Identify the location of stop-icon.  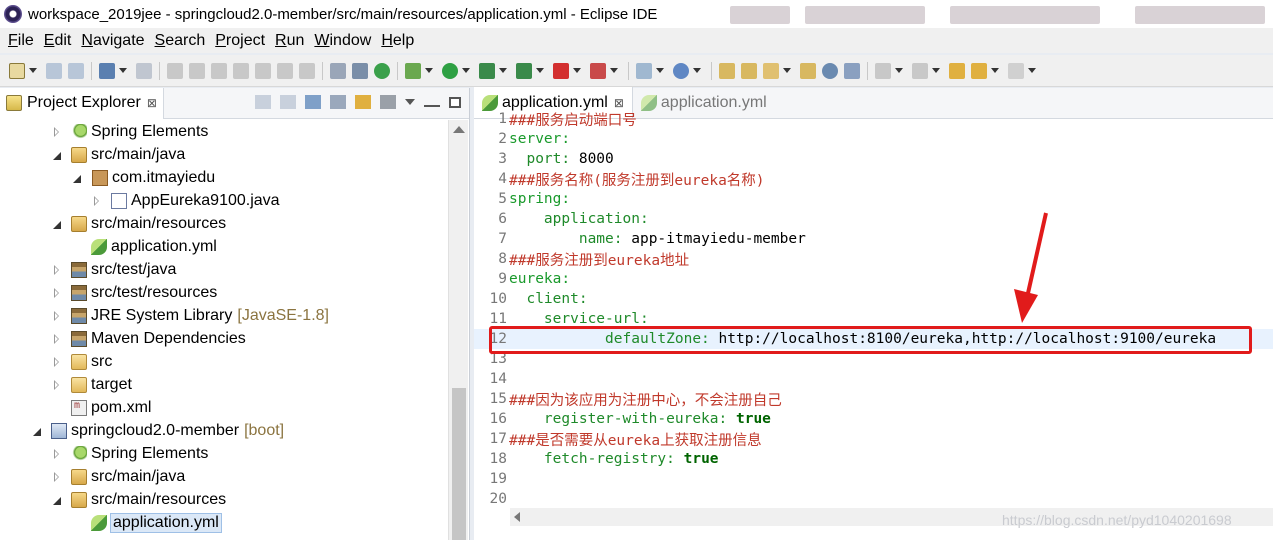
(561, 70).